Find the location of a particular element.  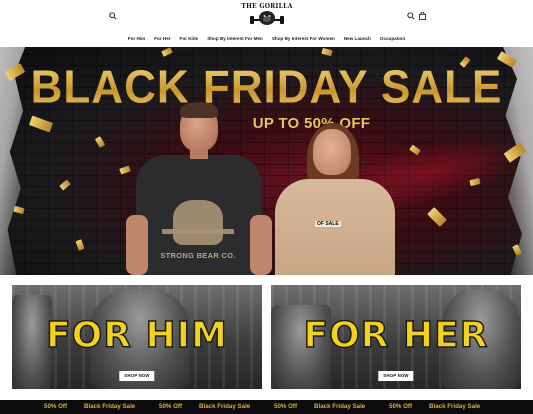

bag-icon is located at coordinates (422, 16).